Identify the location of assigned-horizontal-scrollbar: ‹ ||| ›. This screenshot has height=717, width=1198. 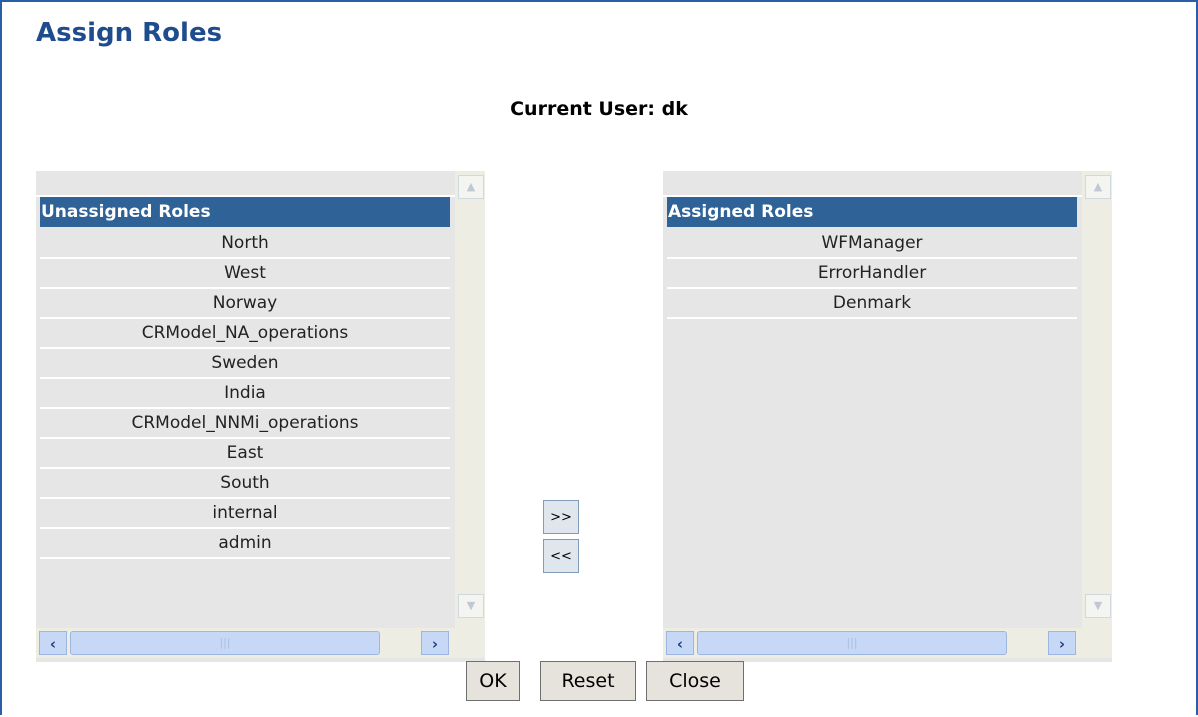
(887, 643).